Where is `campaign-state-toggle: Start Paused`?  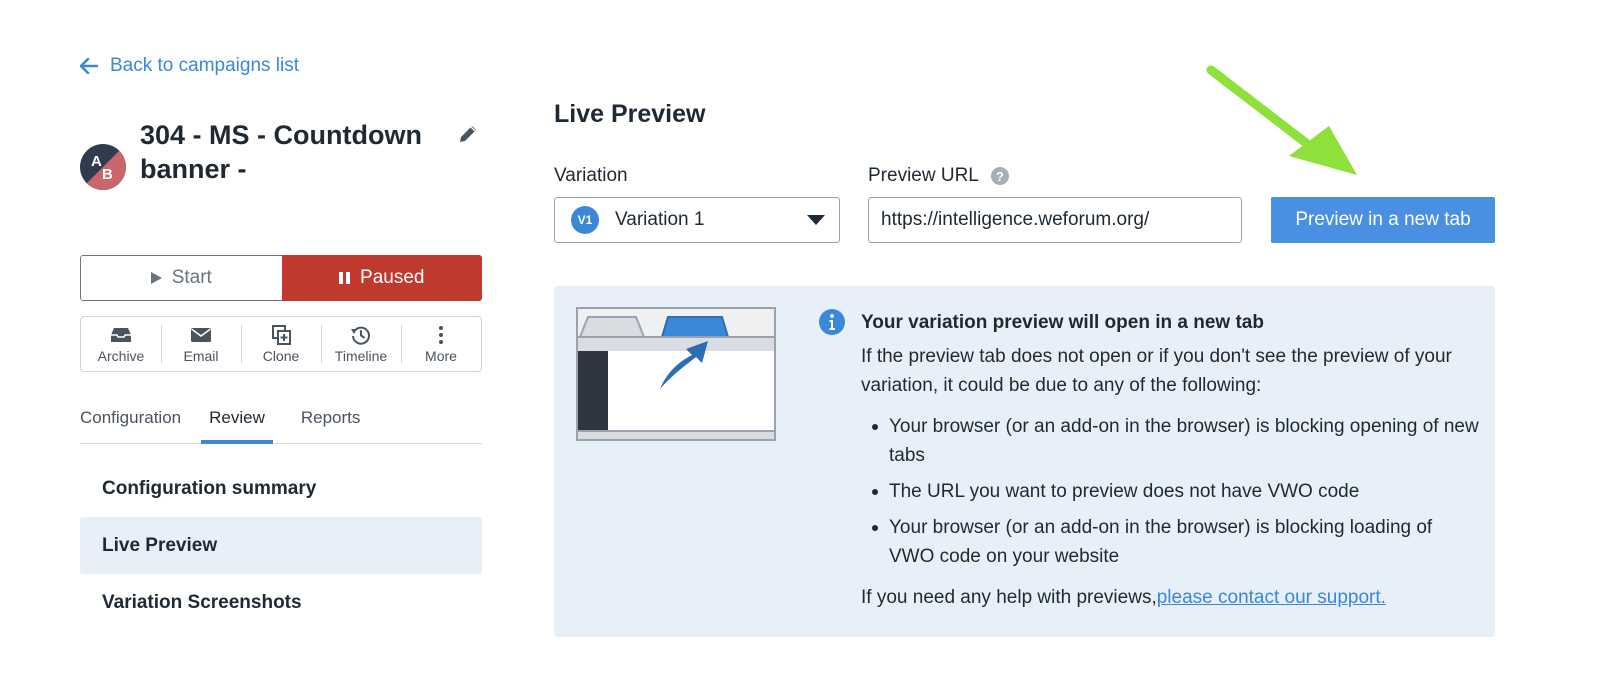 campaign-state-toggle: Start Paused is located at coordinates (281, 278).